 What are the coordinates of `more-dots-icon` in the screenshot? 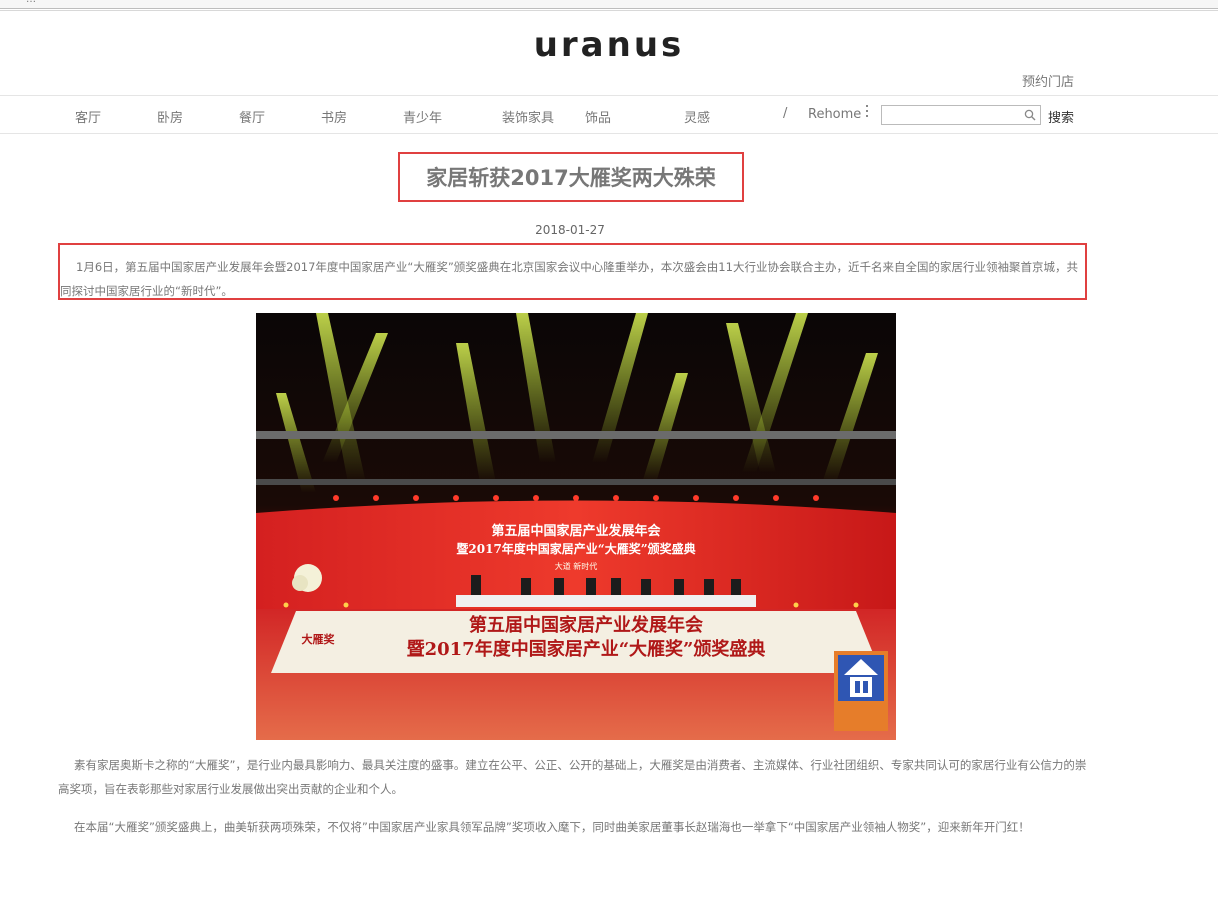 It's located at (867, 112).